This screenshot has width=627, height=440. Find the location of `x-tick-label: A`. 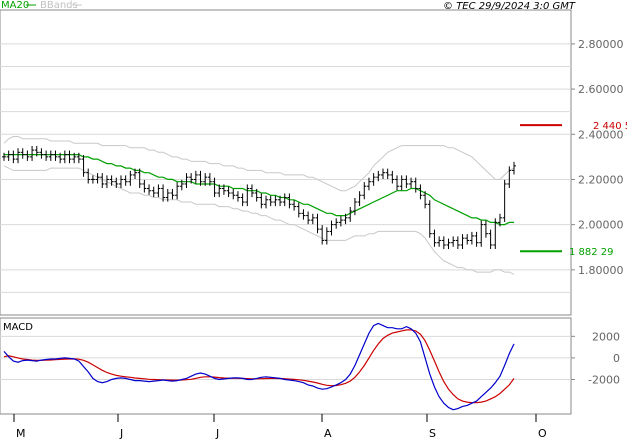

x-tick-label: A is located at coordinates (328, 433).